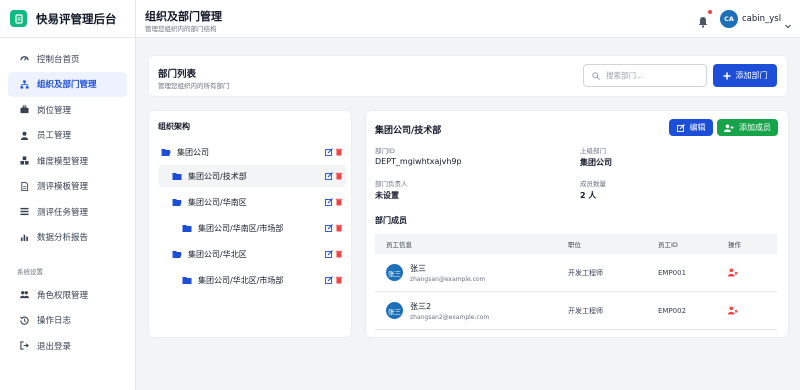 This screenshot has width=800, height=390. I want to click on tree-node: 集团公司/华南区/市场部, so click(252, 228).